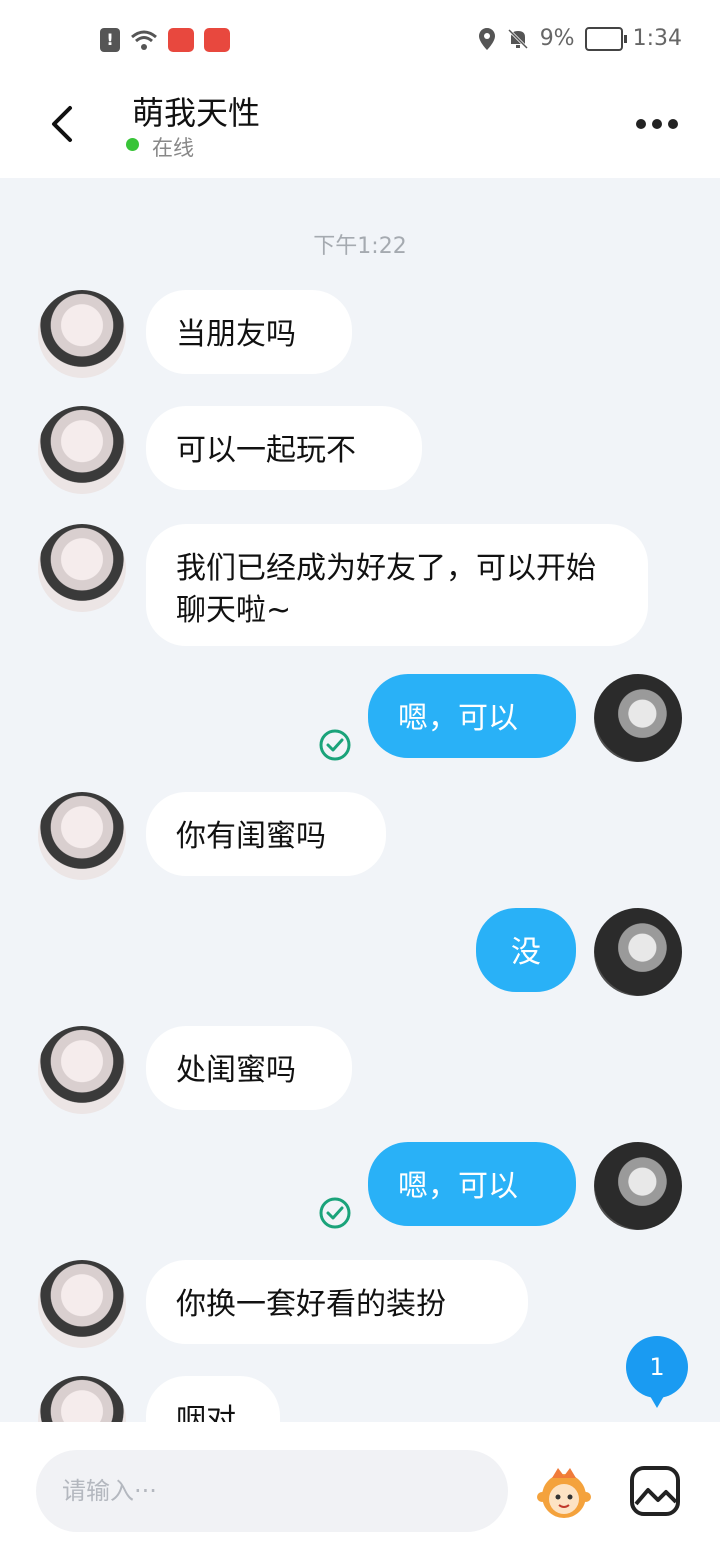 This screenshot has height=1560, width=720. Describe the element at coordinates (655, 1491) in the screenshot. I see `image-picker-icon` at that location.